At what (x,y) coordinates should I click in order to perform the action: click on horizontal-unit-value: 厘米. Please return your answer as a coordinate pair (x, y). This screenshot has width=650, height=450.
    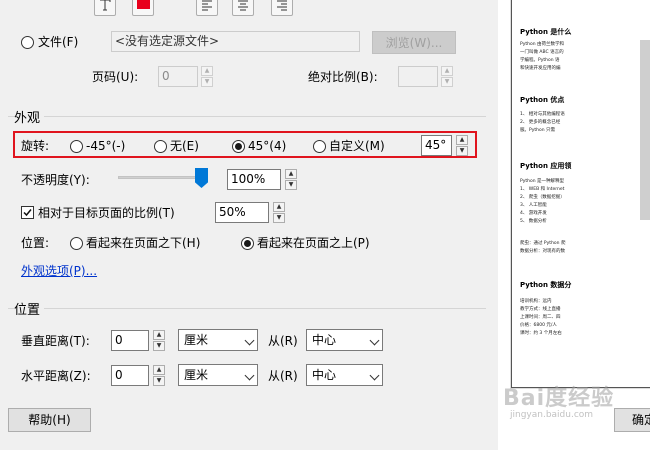
    Looking at the image, I should click on (196, 375).